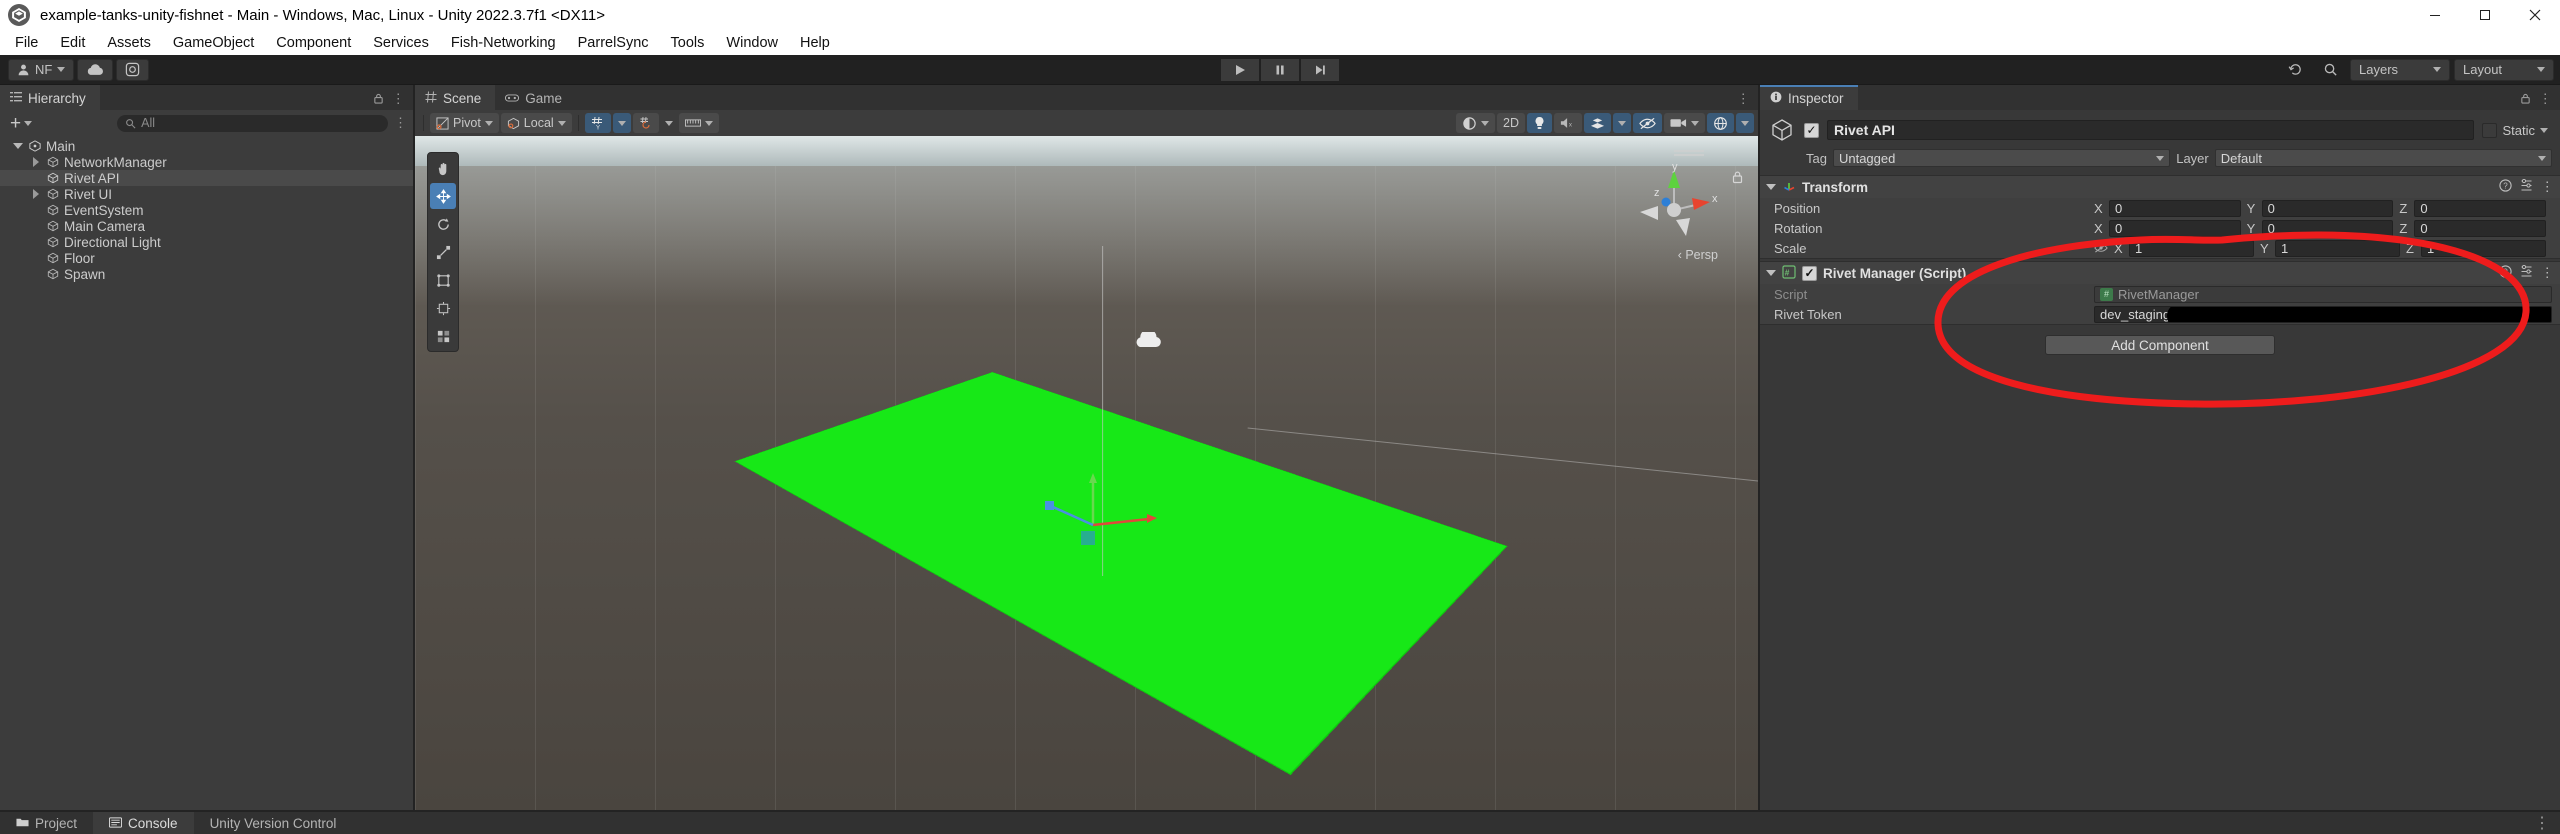 The height and width of the screenshot is (834, 2560). I want to click on tag-dropdown: Untagged, so click(2001, 158).